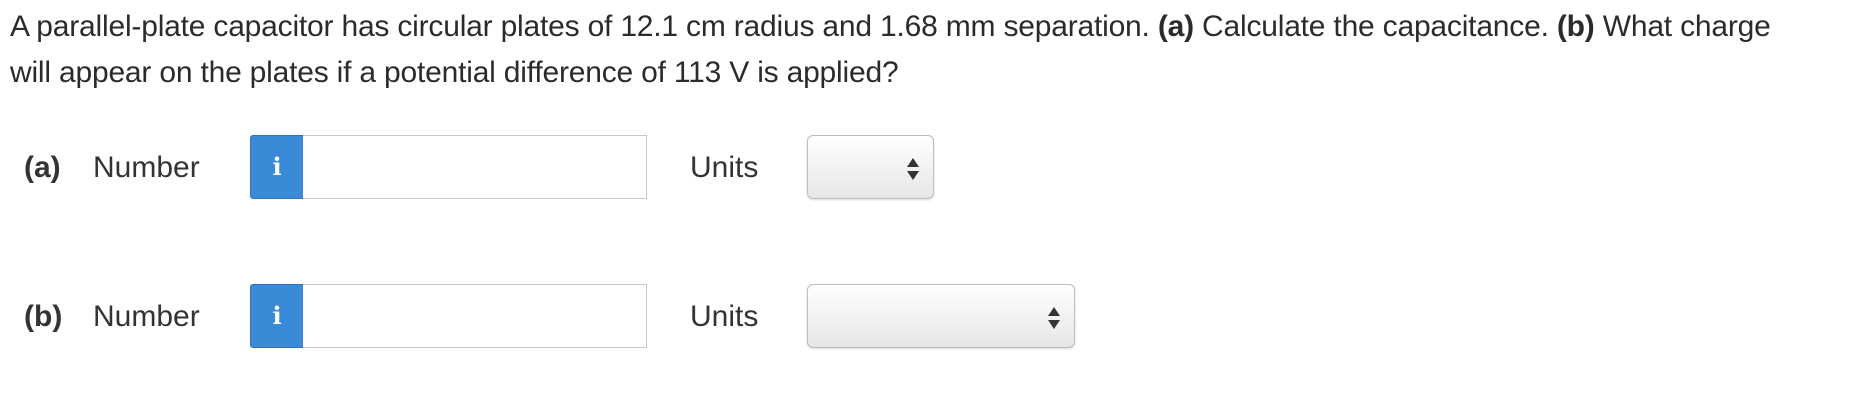 This screenshot has height=420, width=1850. Describe the element at coordinates (43, 316) in the screenshot. I see `part-label-b: (b)` at that location.